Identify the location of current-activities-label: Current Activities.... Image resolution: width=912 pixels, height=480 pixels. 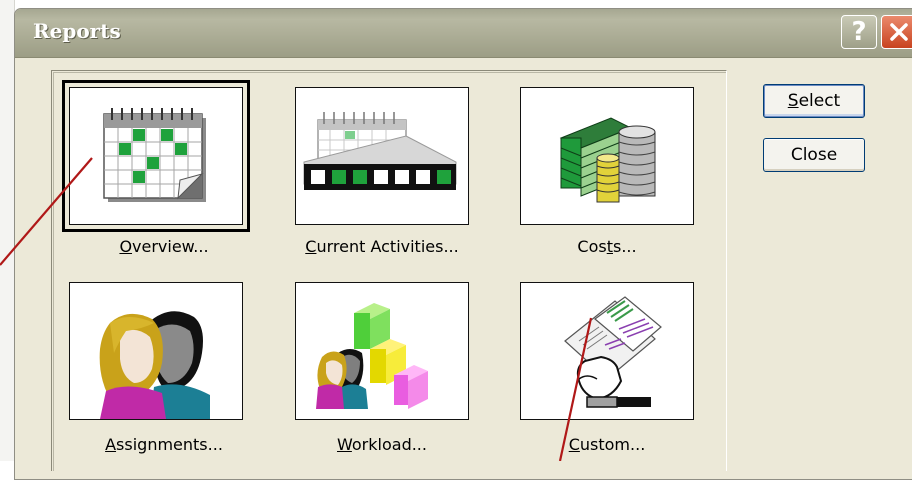
(382, 246).